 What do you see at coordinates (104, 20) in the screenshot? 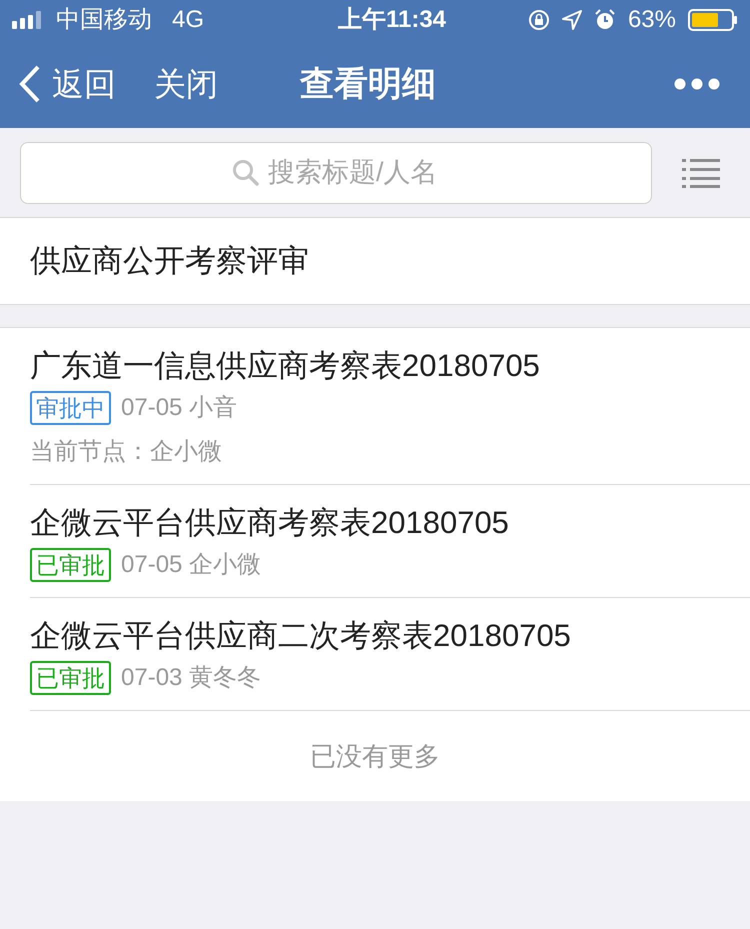
I see `carrier-name: 中国移动` at bounding box center [104, 20].